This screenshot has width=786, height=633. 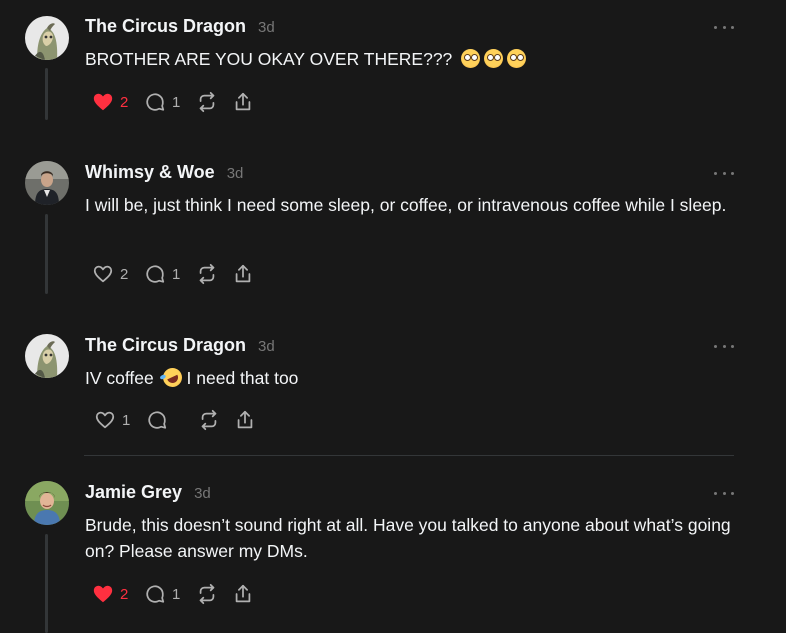 I want to click on post-text: BROTHER ARE YOU OKAY OVER THERE???, so click(x=410, y=59).